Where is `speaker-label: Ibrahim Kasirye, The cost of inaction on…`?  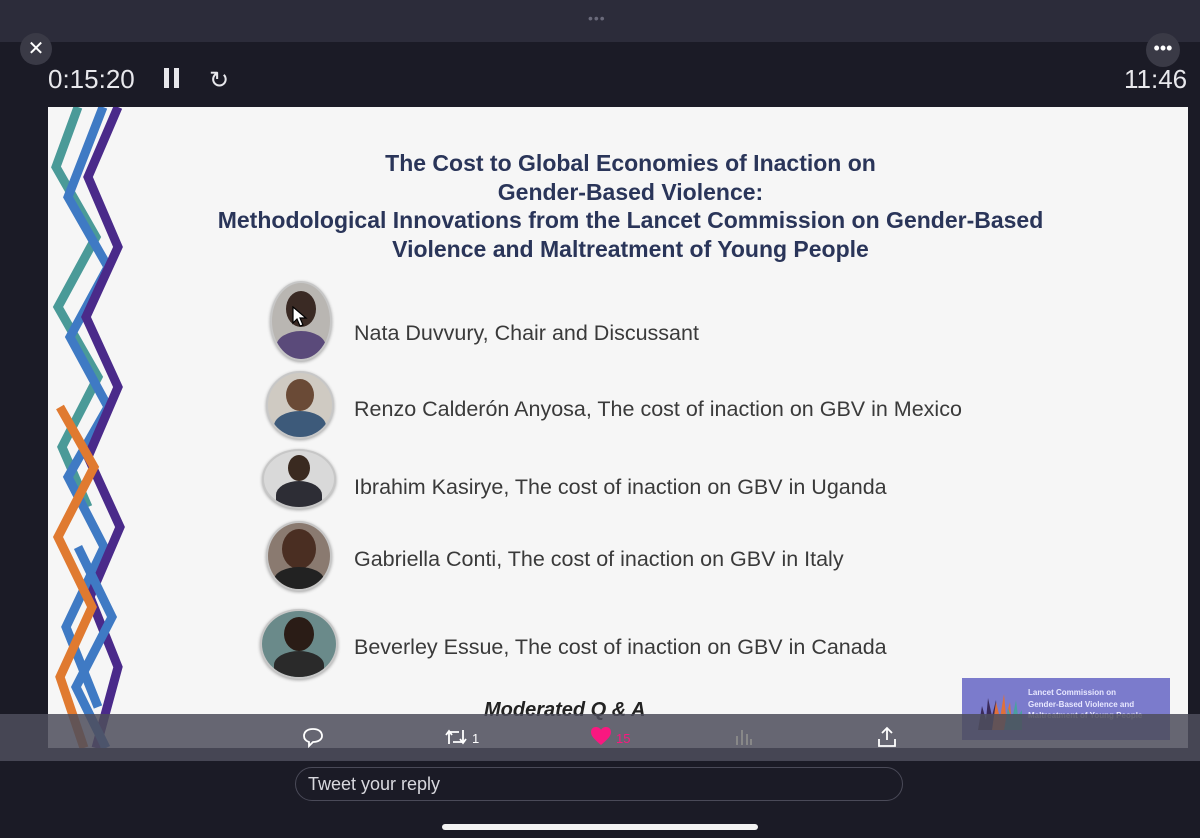
speaker-label: Ibrahim Kasirye, The cost of inaction on… is located at coordinates (620, 487).